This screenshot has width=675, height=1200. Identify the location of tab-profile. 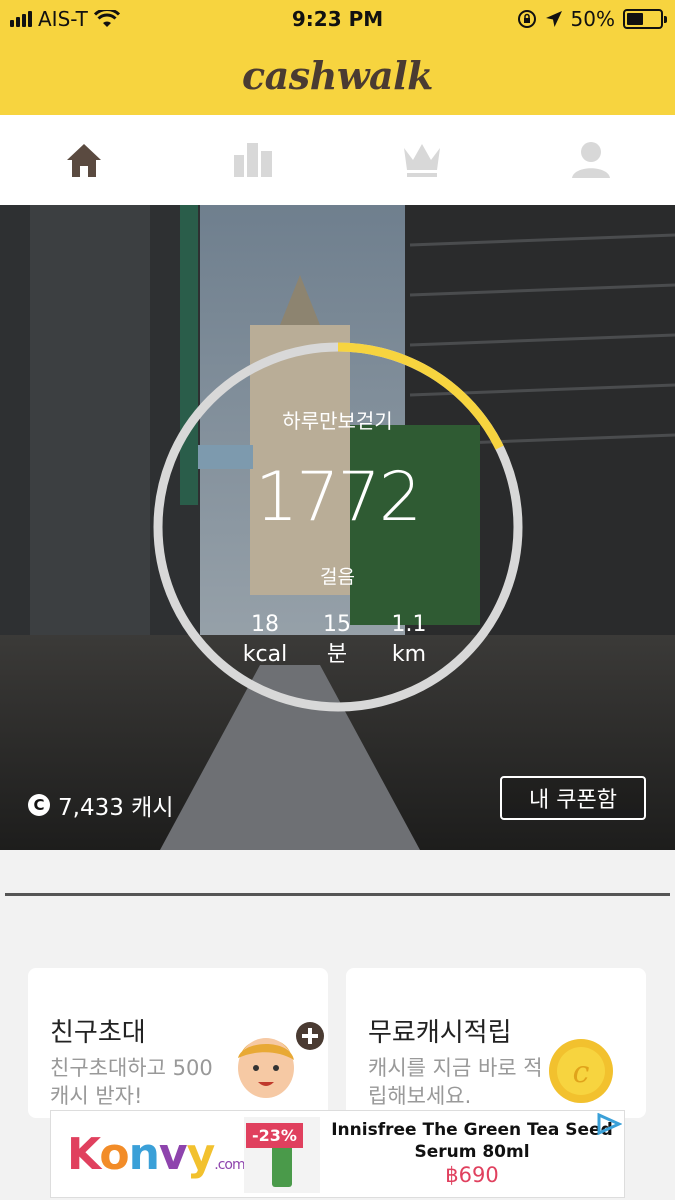
(590, 160).